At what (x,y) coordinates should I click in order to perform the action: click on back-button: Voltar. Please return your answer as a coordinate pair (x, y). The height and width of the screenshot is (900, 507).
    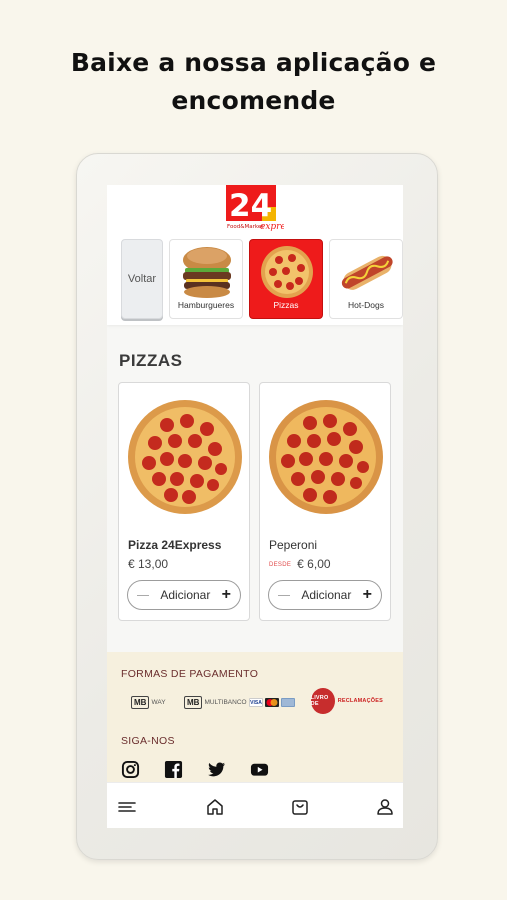
    Looking at the image, I should click on (142, 279).